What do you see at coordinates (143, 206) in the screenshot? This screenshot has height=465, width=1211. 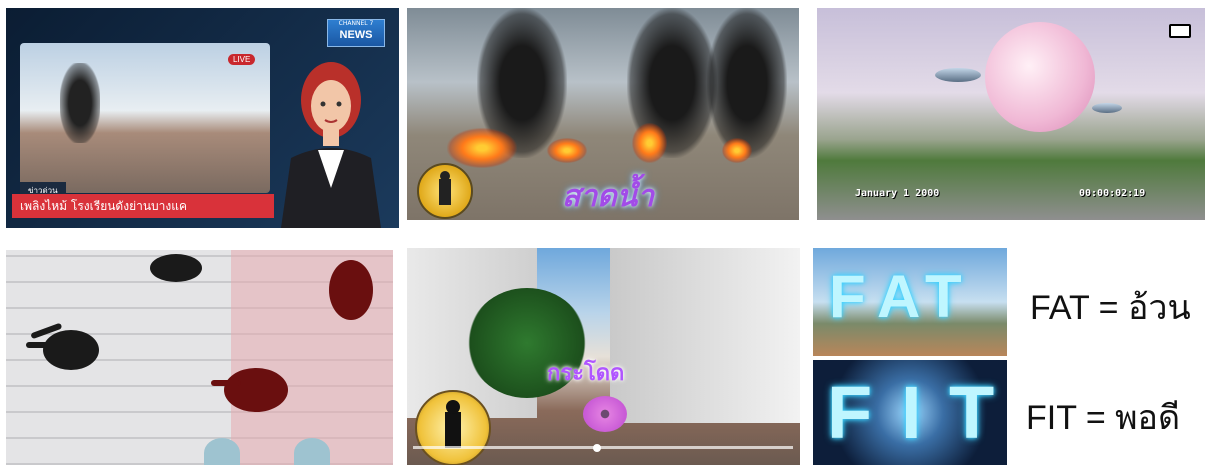 I see `news-ticker-headline: เพลิงไหม้ โรงเรียนดังย่านบางแค` at bounding box center [143, 206].